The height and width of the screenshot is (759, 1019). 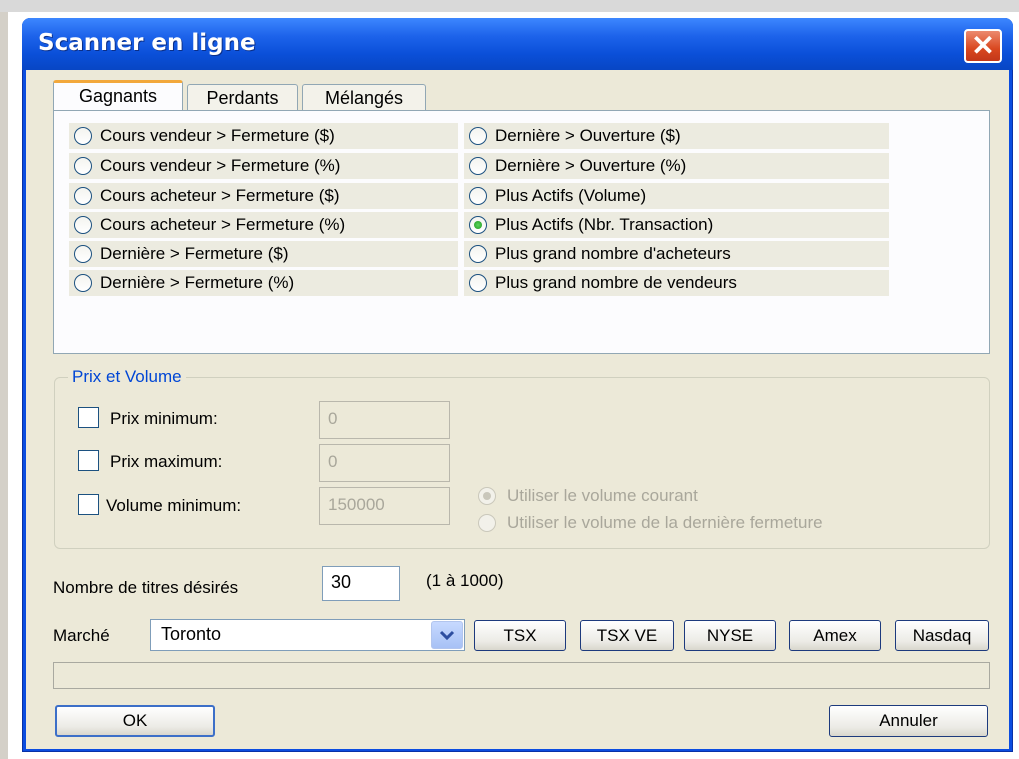 What do you see at coordinates (220, 195) in the screenshot?
I see `criteria-option-label: Cours acheteur > Fermeture ($)` at bounding box center [220, 195].